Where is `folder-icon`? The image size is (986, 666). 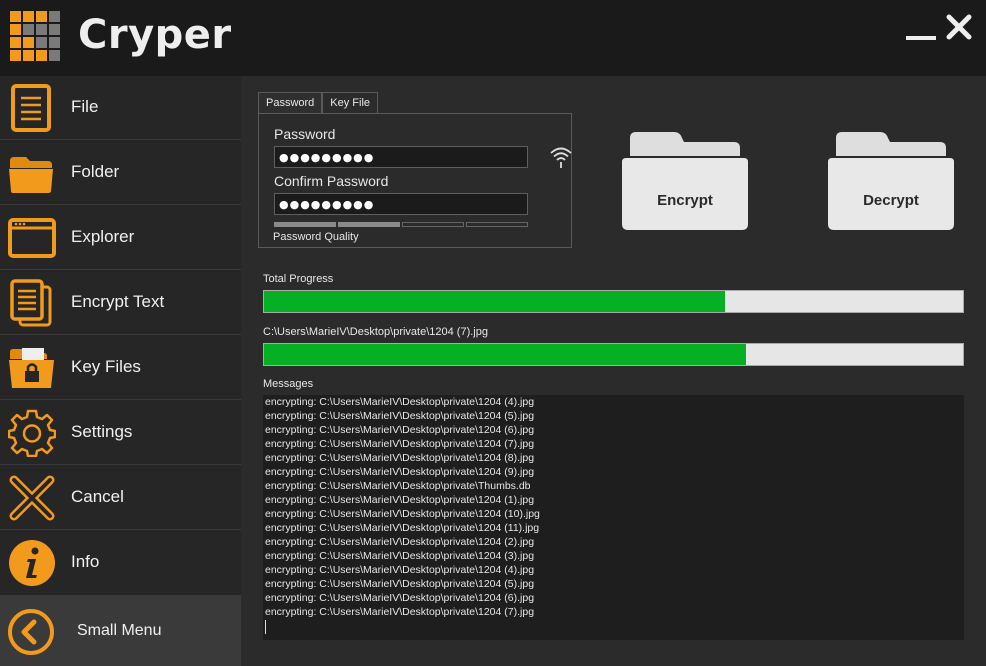
folder-icon is located at coordinates (31, 175).